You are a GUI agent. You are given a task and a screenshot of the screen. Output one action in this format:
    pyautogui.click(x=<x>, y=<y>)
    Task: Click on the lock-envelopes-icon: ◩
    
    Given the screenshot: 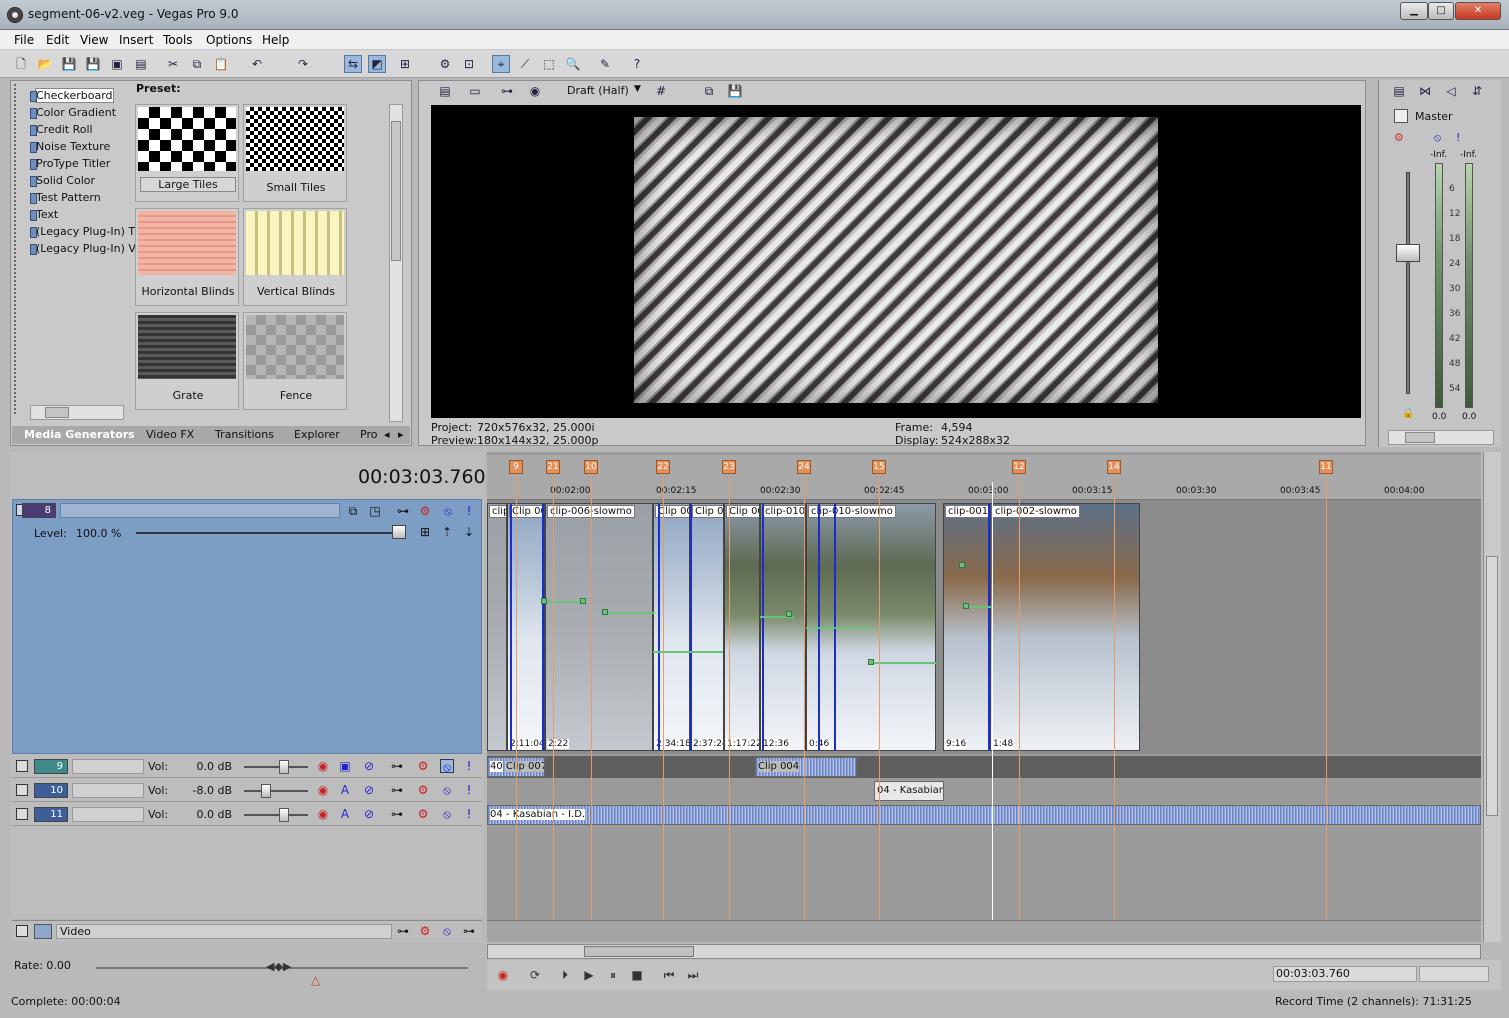 What is the action you would take?
    pyautogui.click(x=377, y=64)
    